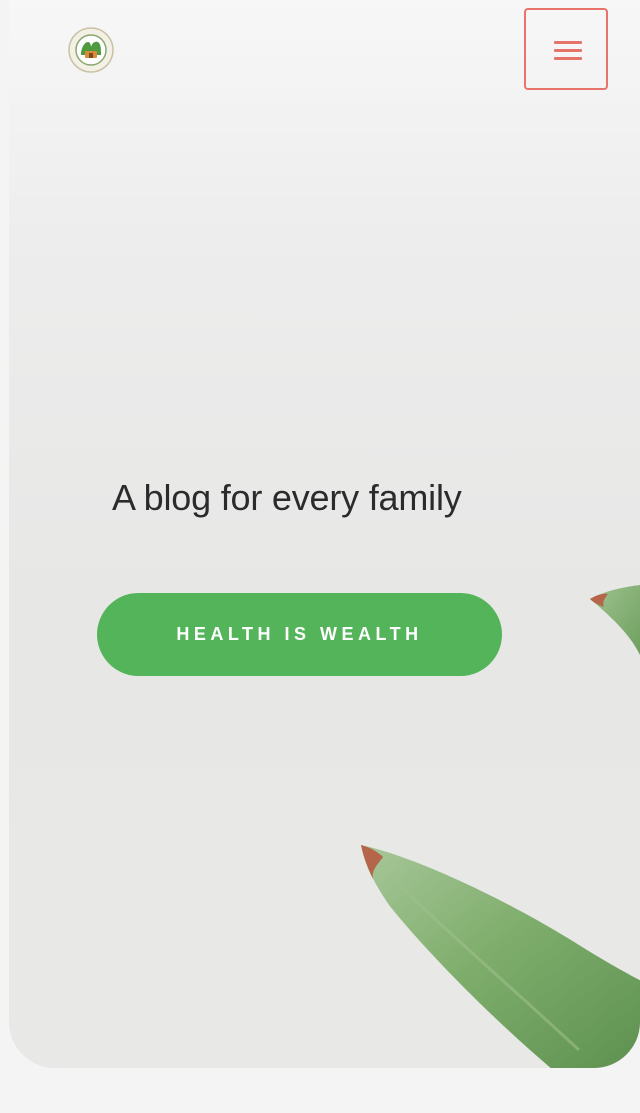  Describe the element at coordinates (299, 634) in the screenshot. I see `health-is-wealth-button: HEALTH IS WEALTH` at that location.